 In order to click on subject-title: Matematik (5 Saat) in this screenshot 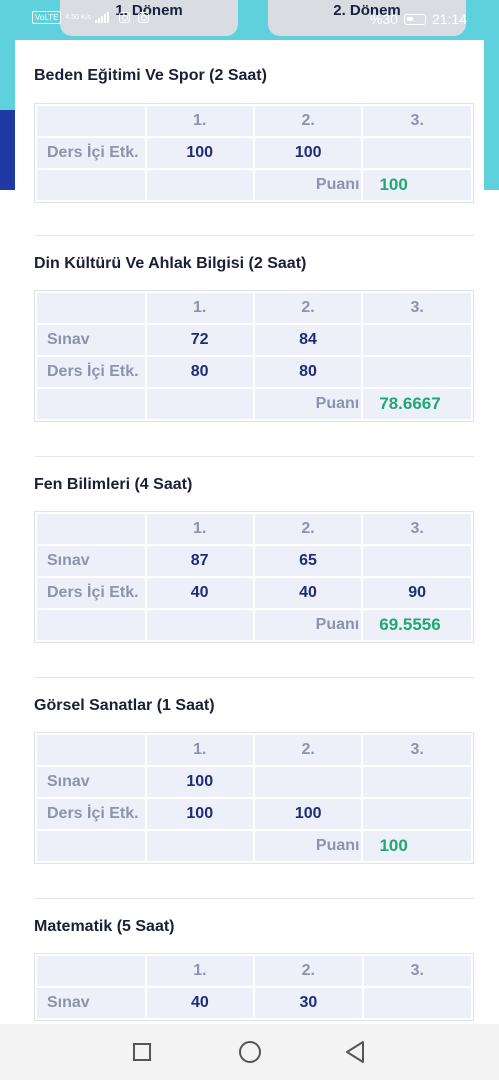, I will do `click(104, 926)`.